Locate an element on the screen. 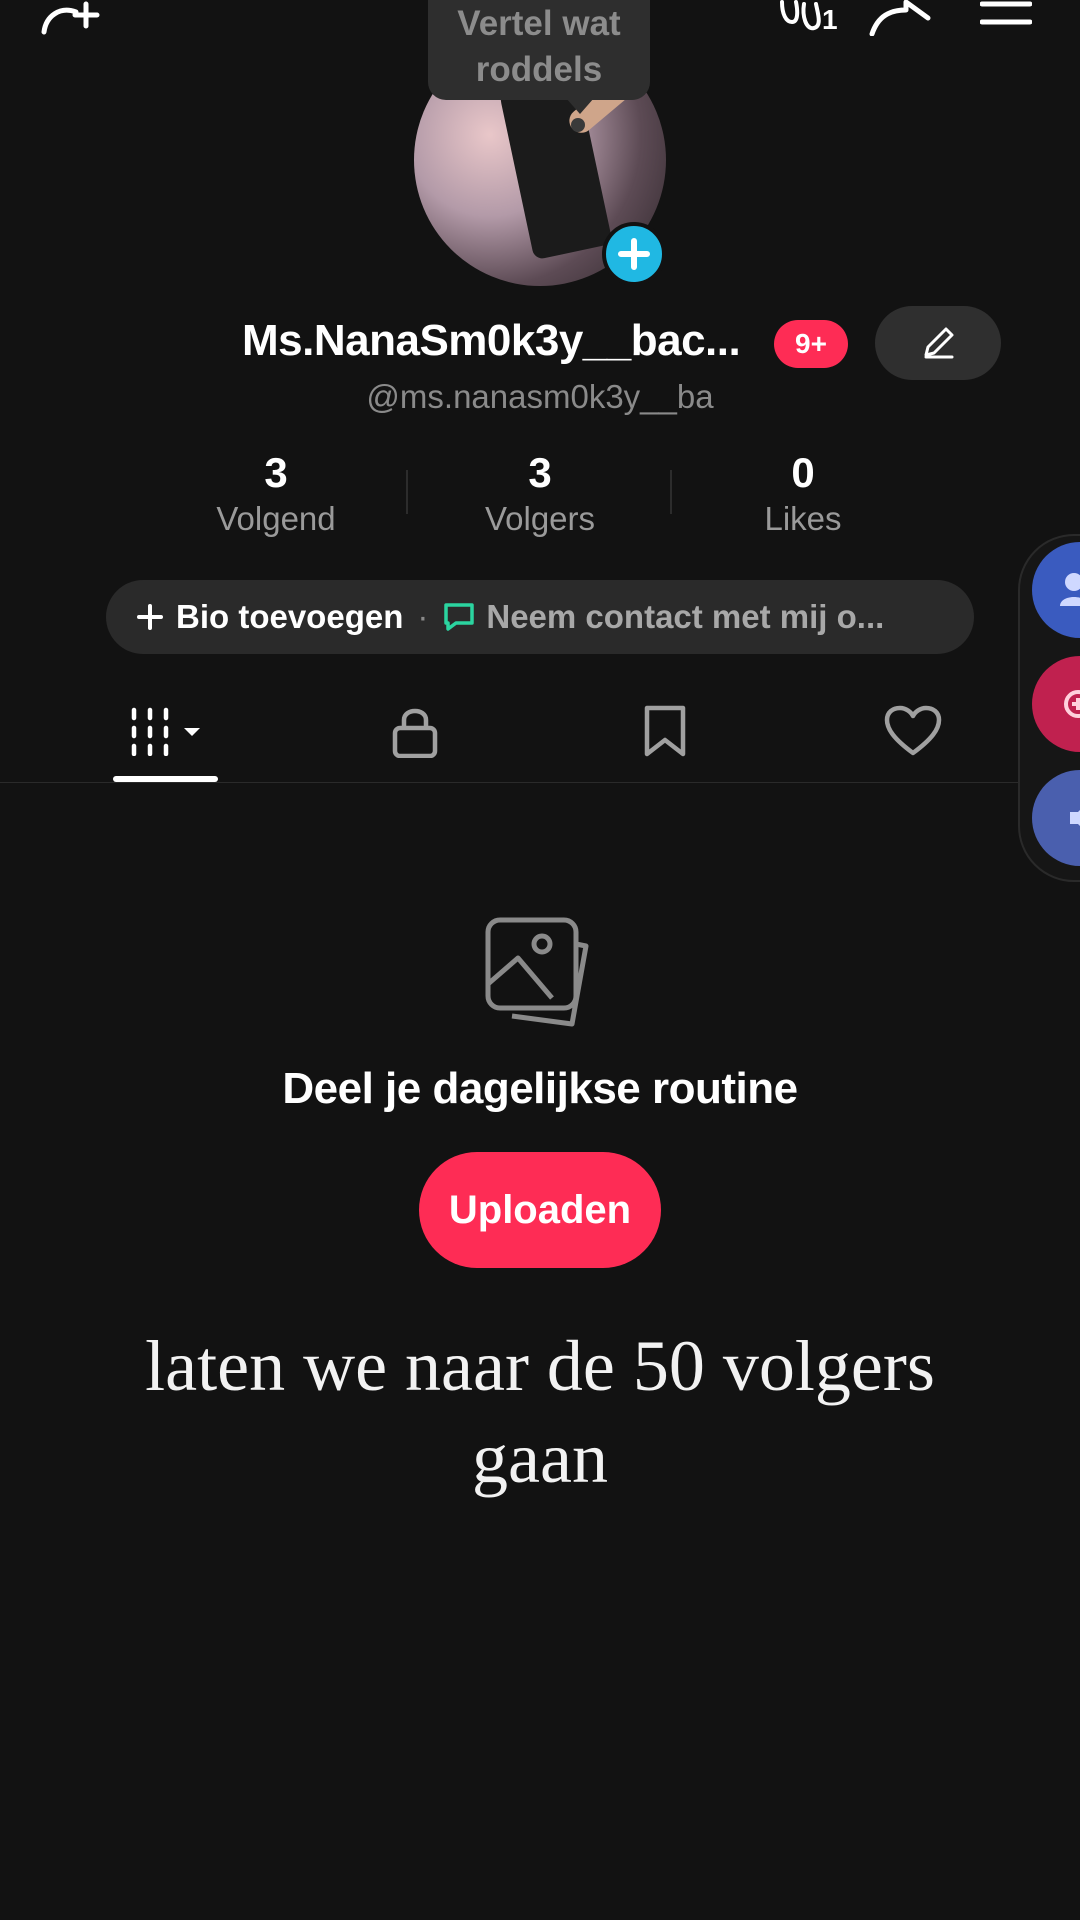 This screenshot has height=1920, width=1080. heart-icon is located at coordinates (913, 730).